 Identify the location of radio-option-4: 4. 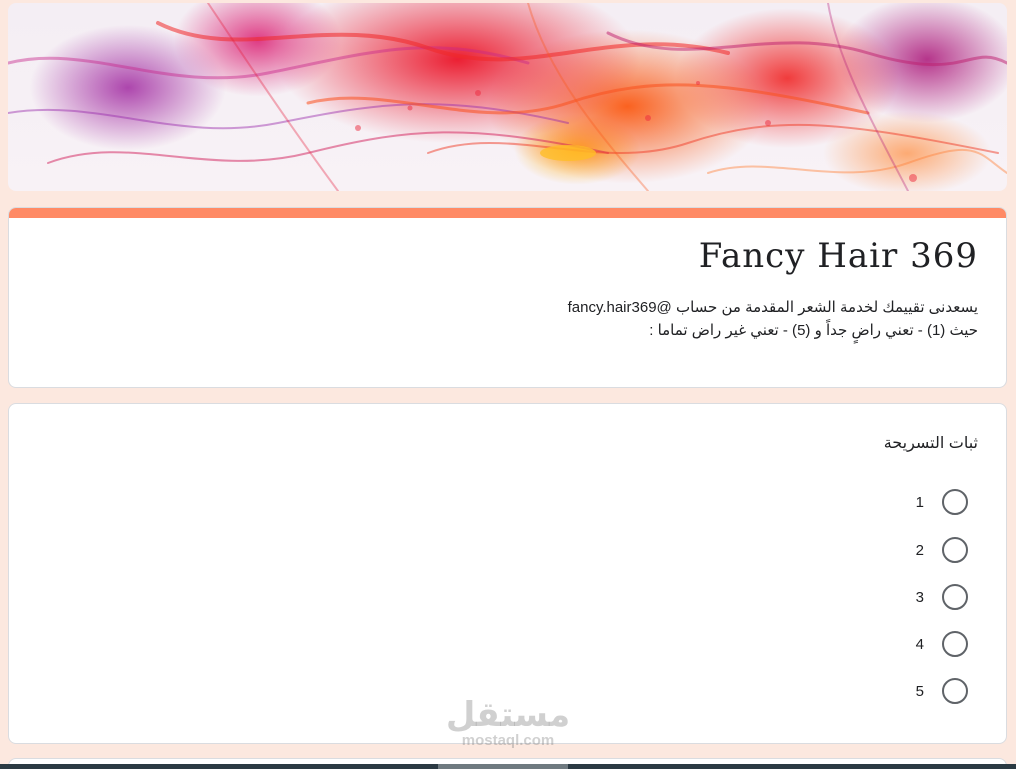
(942, 644).